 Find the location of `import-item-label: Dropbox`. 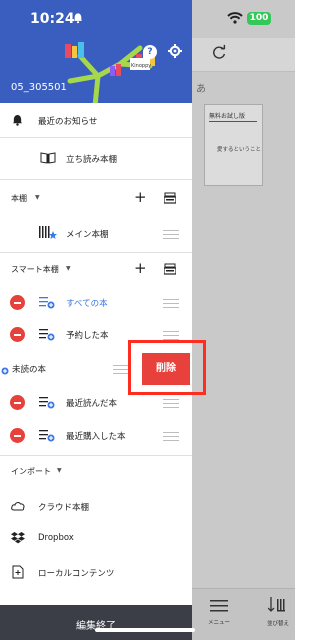

import-item-label: Dropbox is located at coordinates (56, 538).